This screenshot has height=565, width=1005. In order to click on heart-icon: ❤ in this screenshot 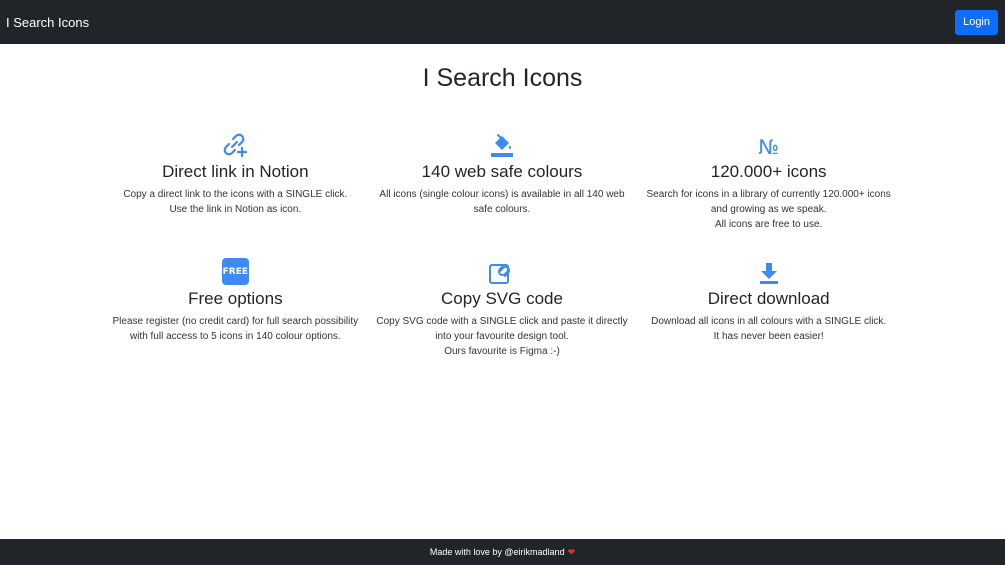, I will do `click(571, 551)`.